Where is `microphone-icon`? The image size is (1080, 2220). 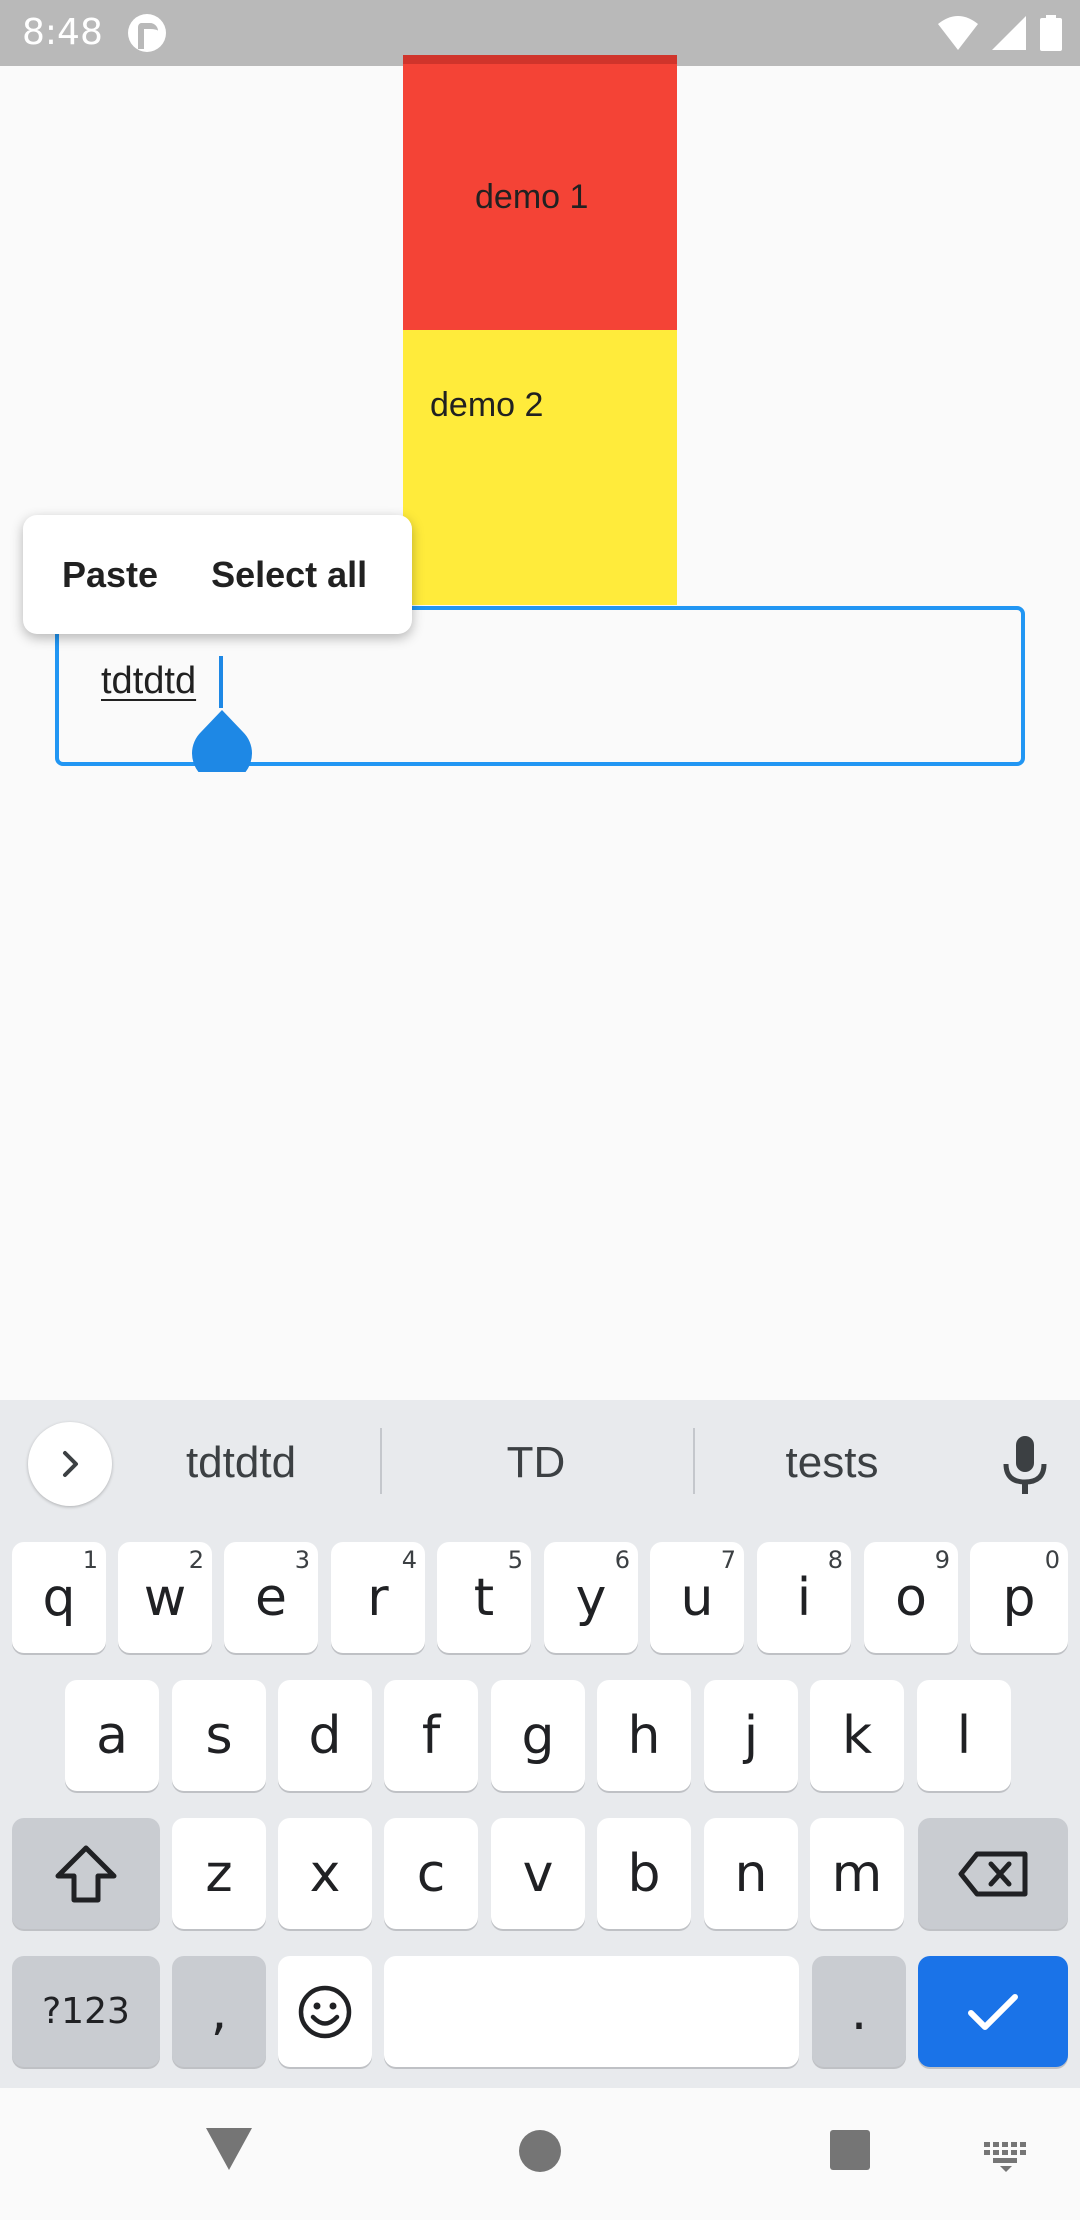
microphone-icon is located at coordinates (1025, 1466).